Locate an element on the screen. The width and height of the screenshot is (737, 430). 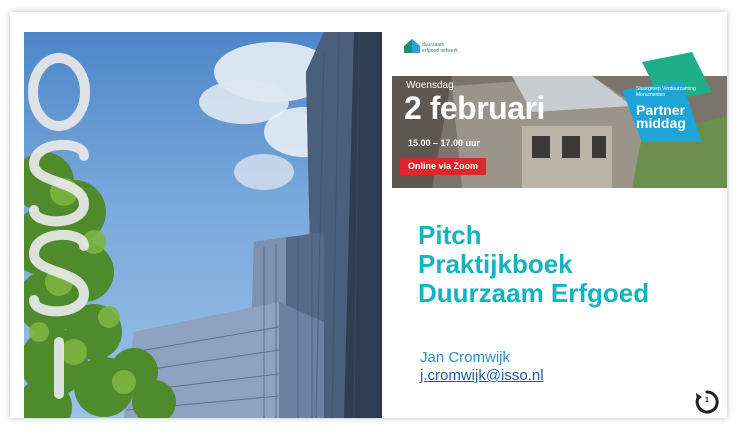
banner-time: 15.00 – 17.00 uur is located at coordinates (444, 143).